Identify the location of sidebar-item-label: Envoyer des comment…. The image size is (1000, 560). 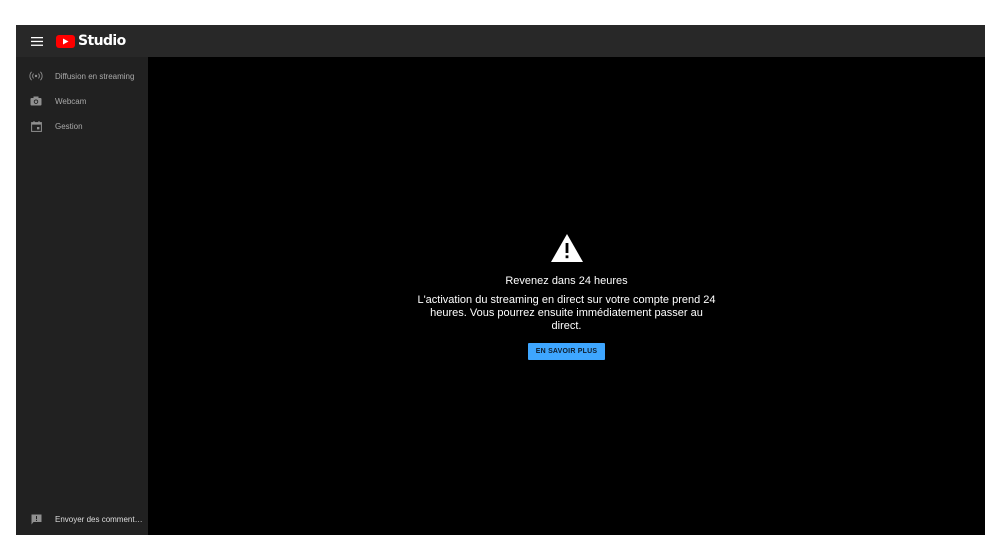
(99, 519).